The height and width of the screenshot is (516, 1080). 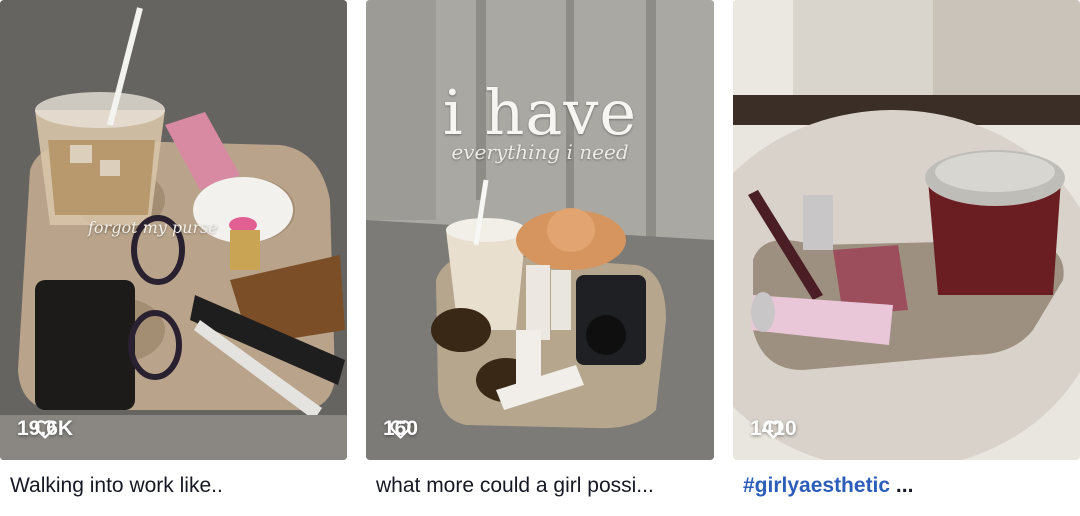 What do you see at coordinates (816, 485) in the screenshot?
I see `caption-hashtag: #girlyaesthetic` at bounding box center [816, 485].